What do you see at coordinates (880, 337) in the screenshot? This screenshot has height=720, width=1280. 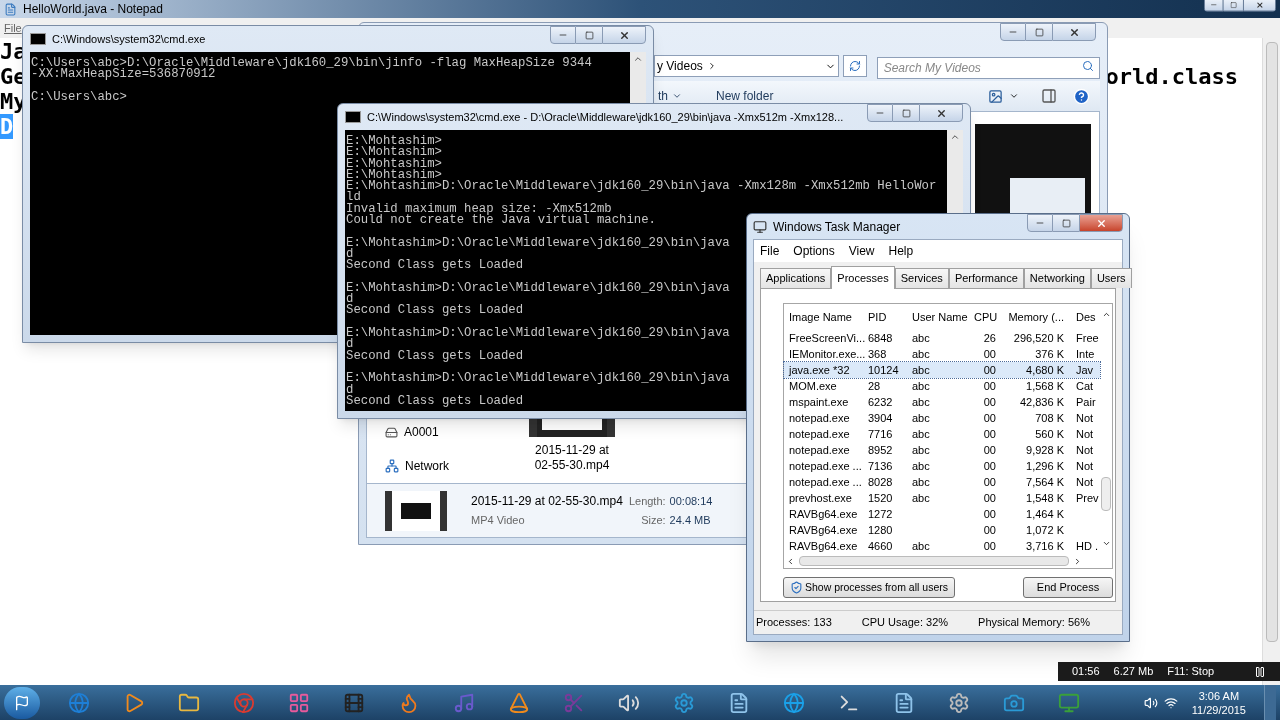 I see `table-cell: 6848` at bounding box center [880, 337].